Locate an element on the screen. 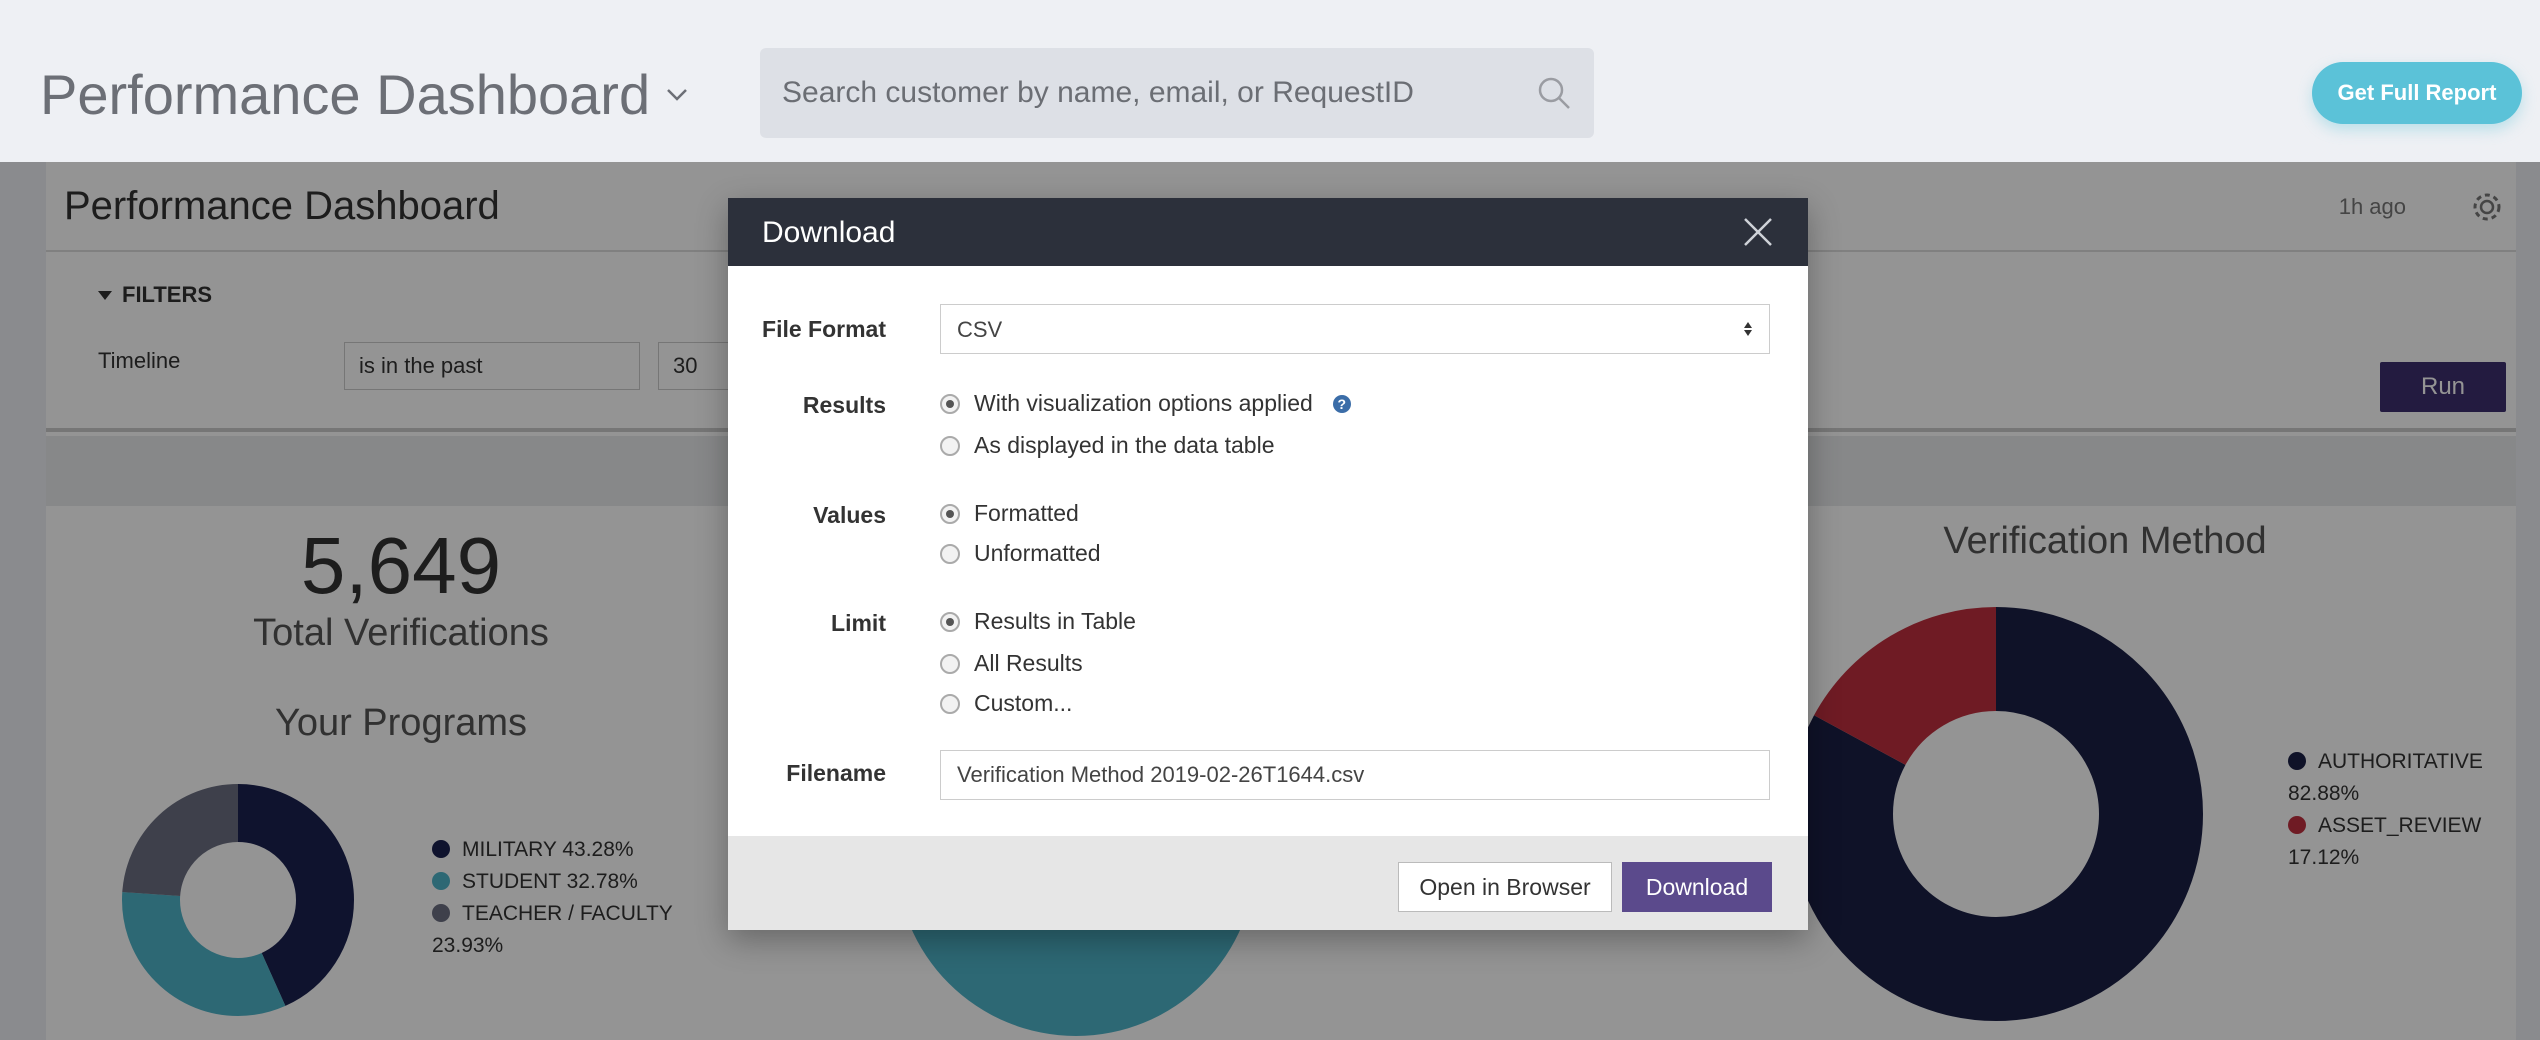 This screenshot has height=1040, width=2540. results-option-visualization: With visualization options applied ? is located at coordinates (1145, 403).